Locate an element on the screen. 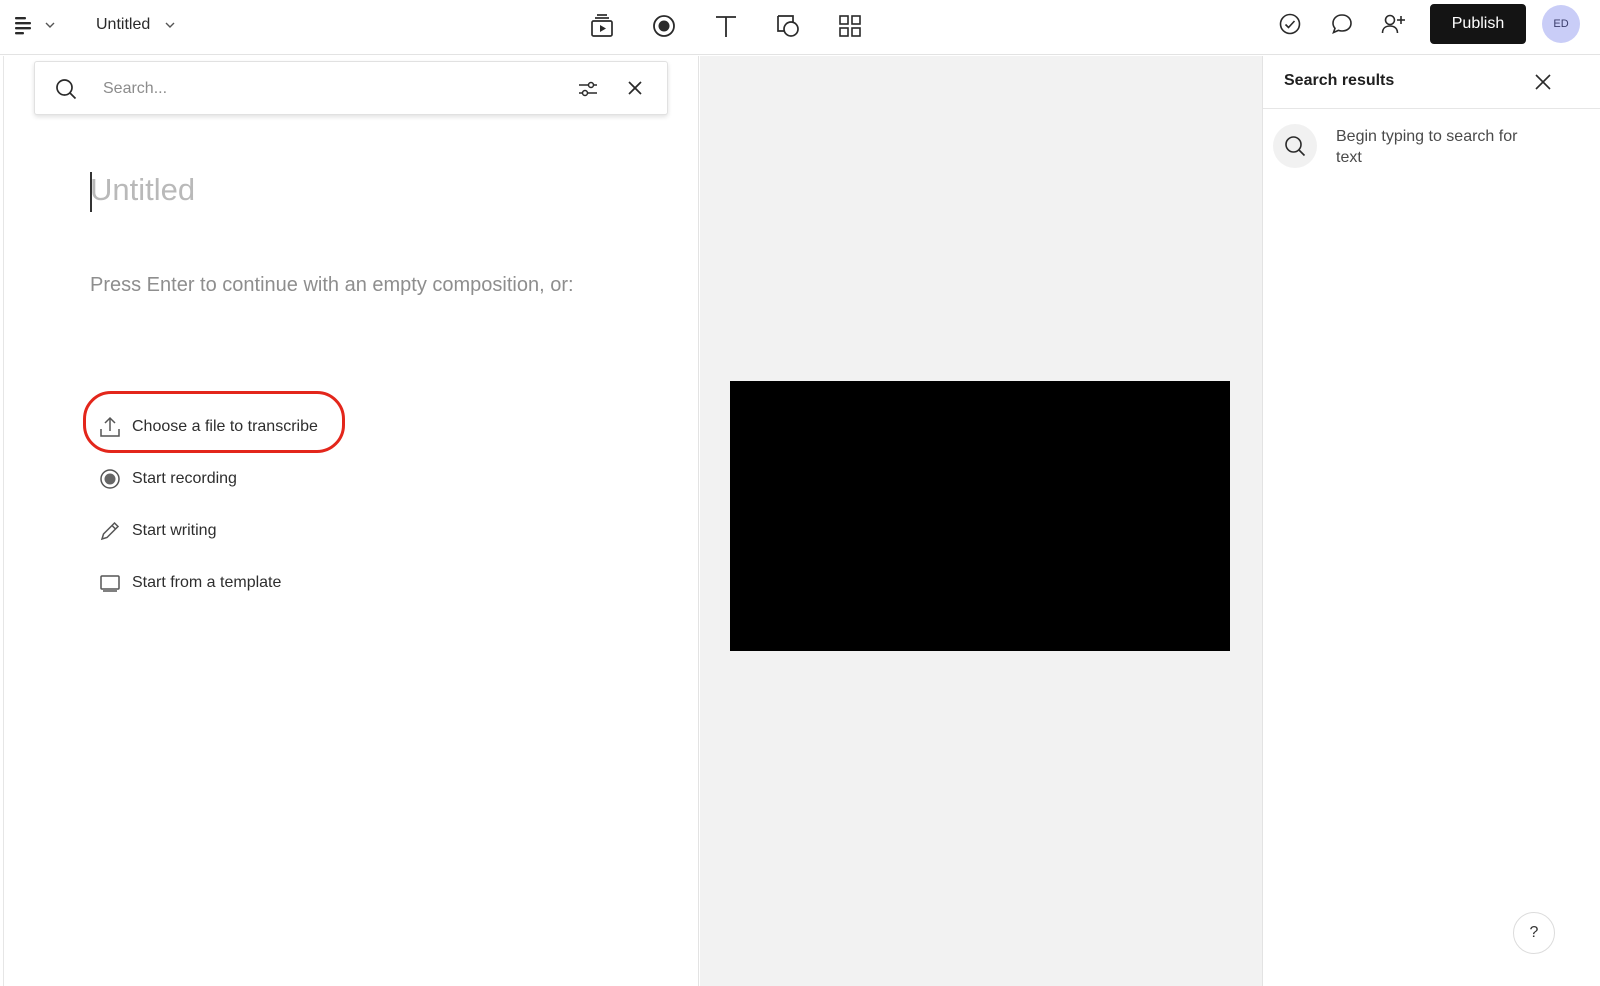 The height and width of the screenshot is (986, 1600). start-recording-option: Start recording is located at coordinates (208, 479).